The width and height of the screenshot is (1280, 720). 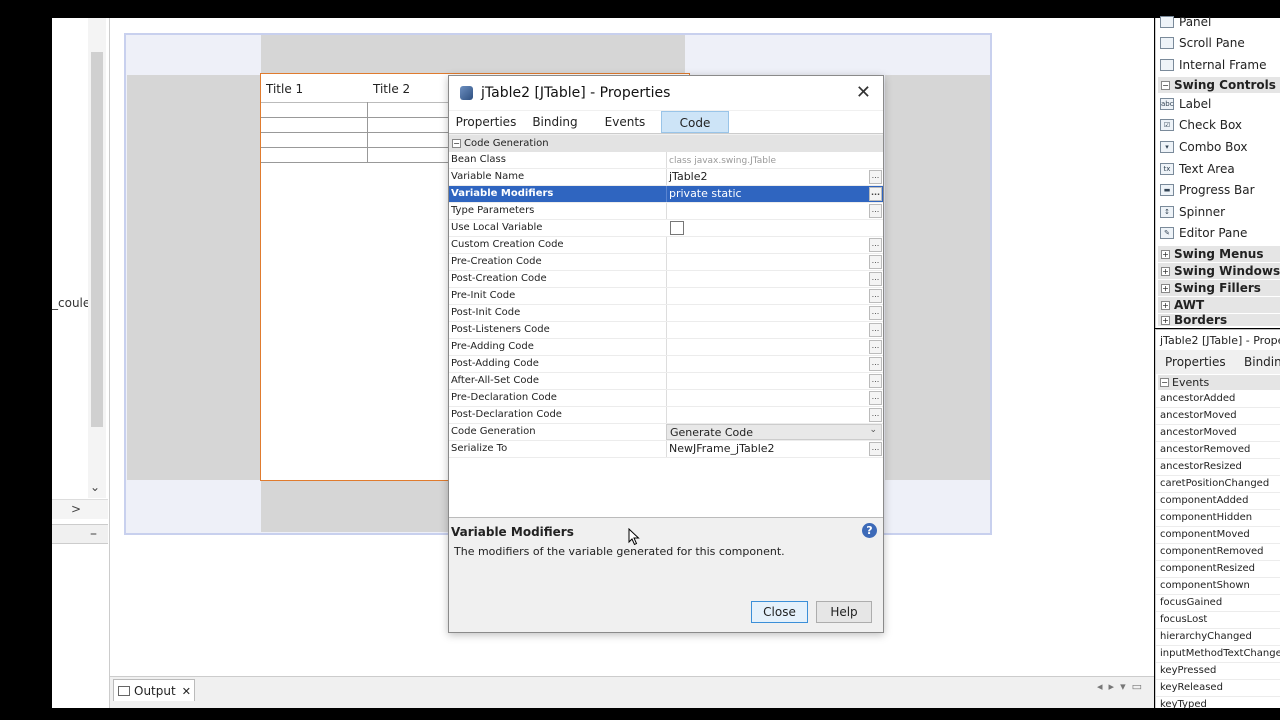 I want to click on palette-item-combo-box: ▾ Combo Box, so click(x=1204, y=147).